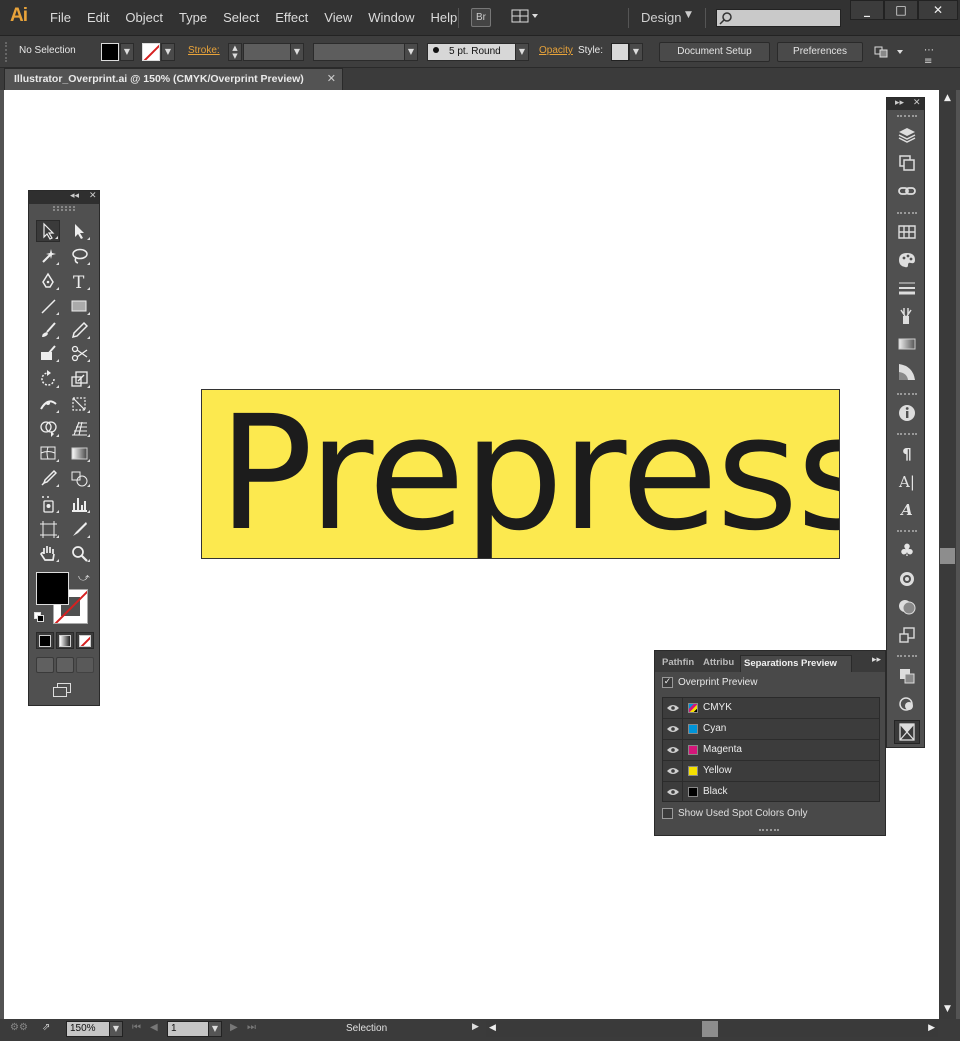  Describe the element at coordinates (64, 208) in the screenshot. I see `tools-panel-grip` at that location.